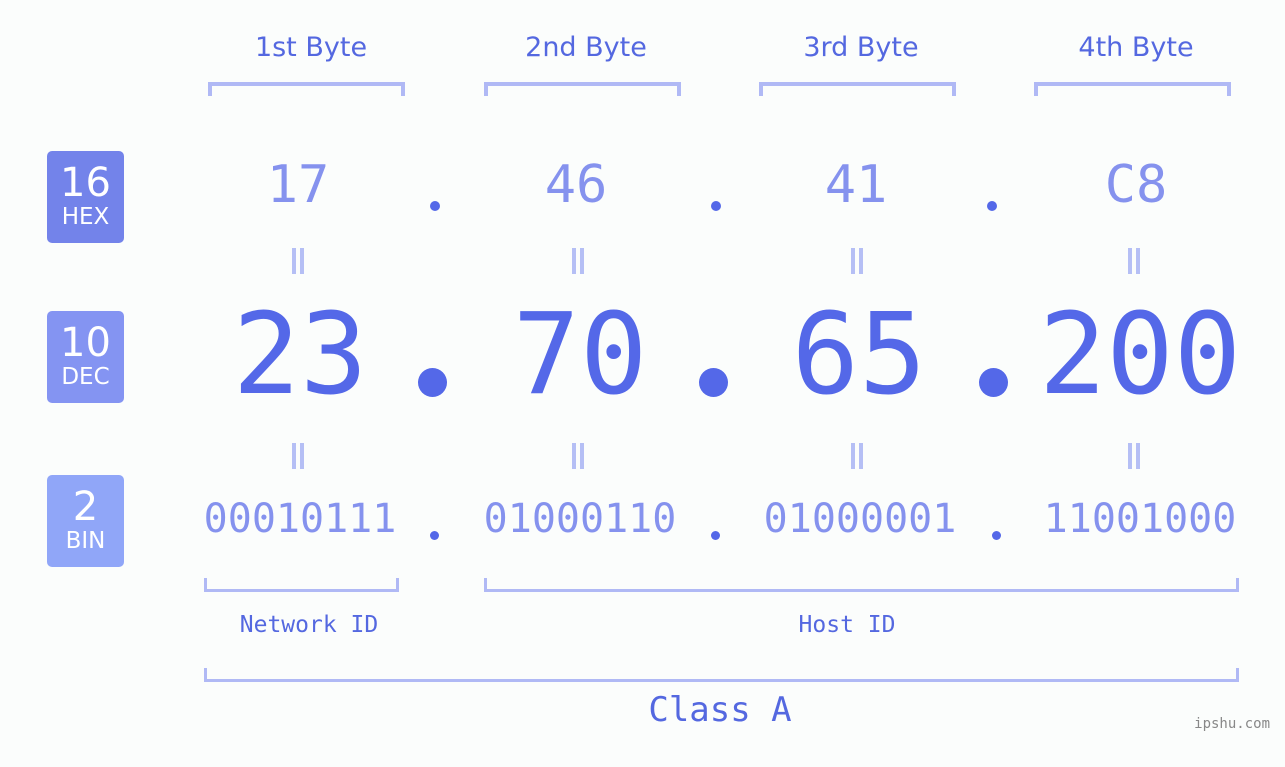 This screenshot has width=1285, height=767. Describe the element at coordinates (298, 185) in the screenshot. I see `hex-byte-1: 17` at that location.